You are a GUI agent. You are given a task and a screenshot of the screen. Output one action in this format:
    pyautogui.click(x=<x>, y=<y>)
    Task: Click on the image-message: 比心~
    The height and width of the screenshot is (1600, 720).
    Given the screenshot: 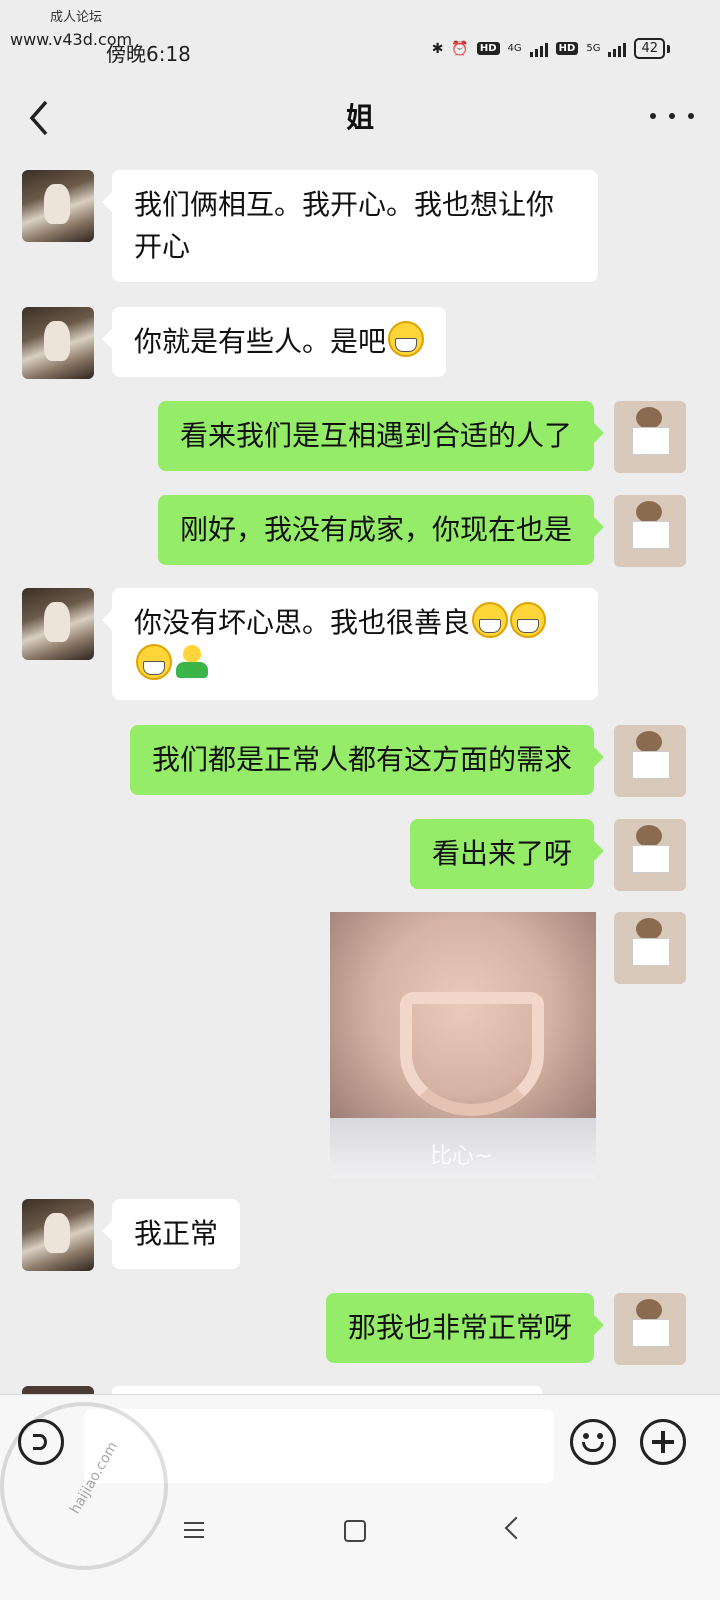 What is the action you would take?
    pyautogui.click(x=463, y=1045)
    